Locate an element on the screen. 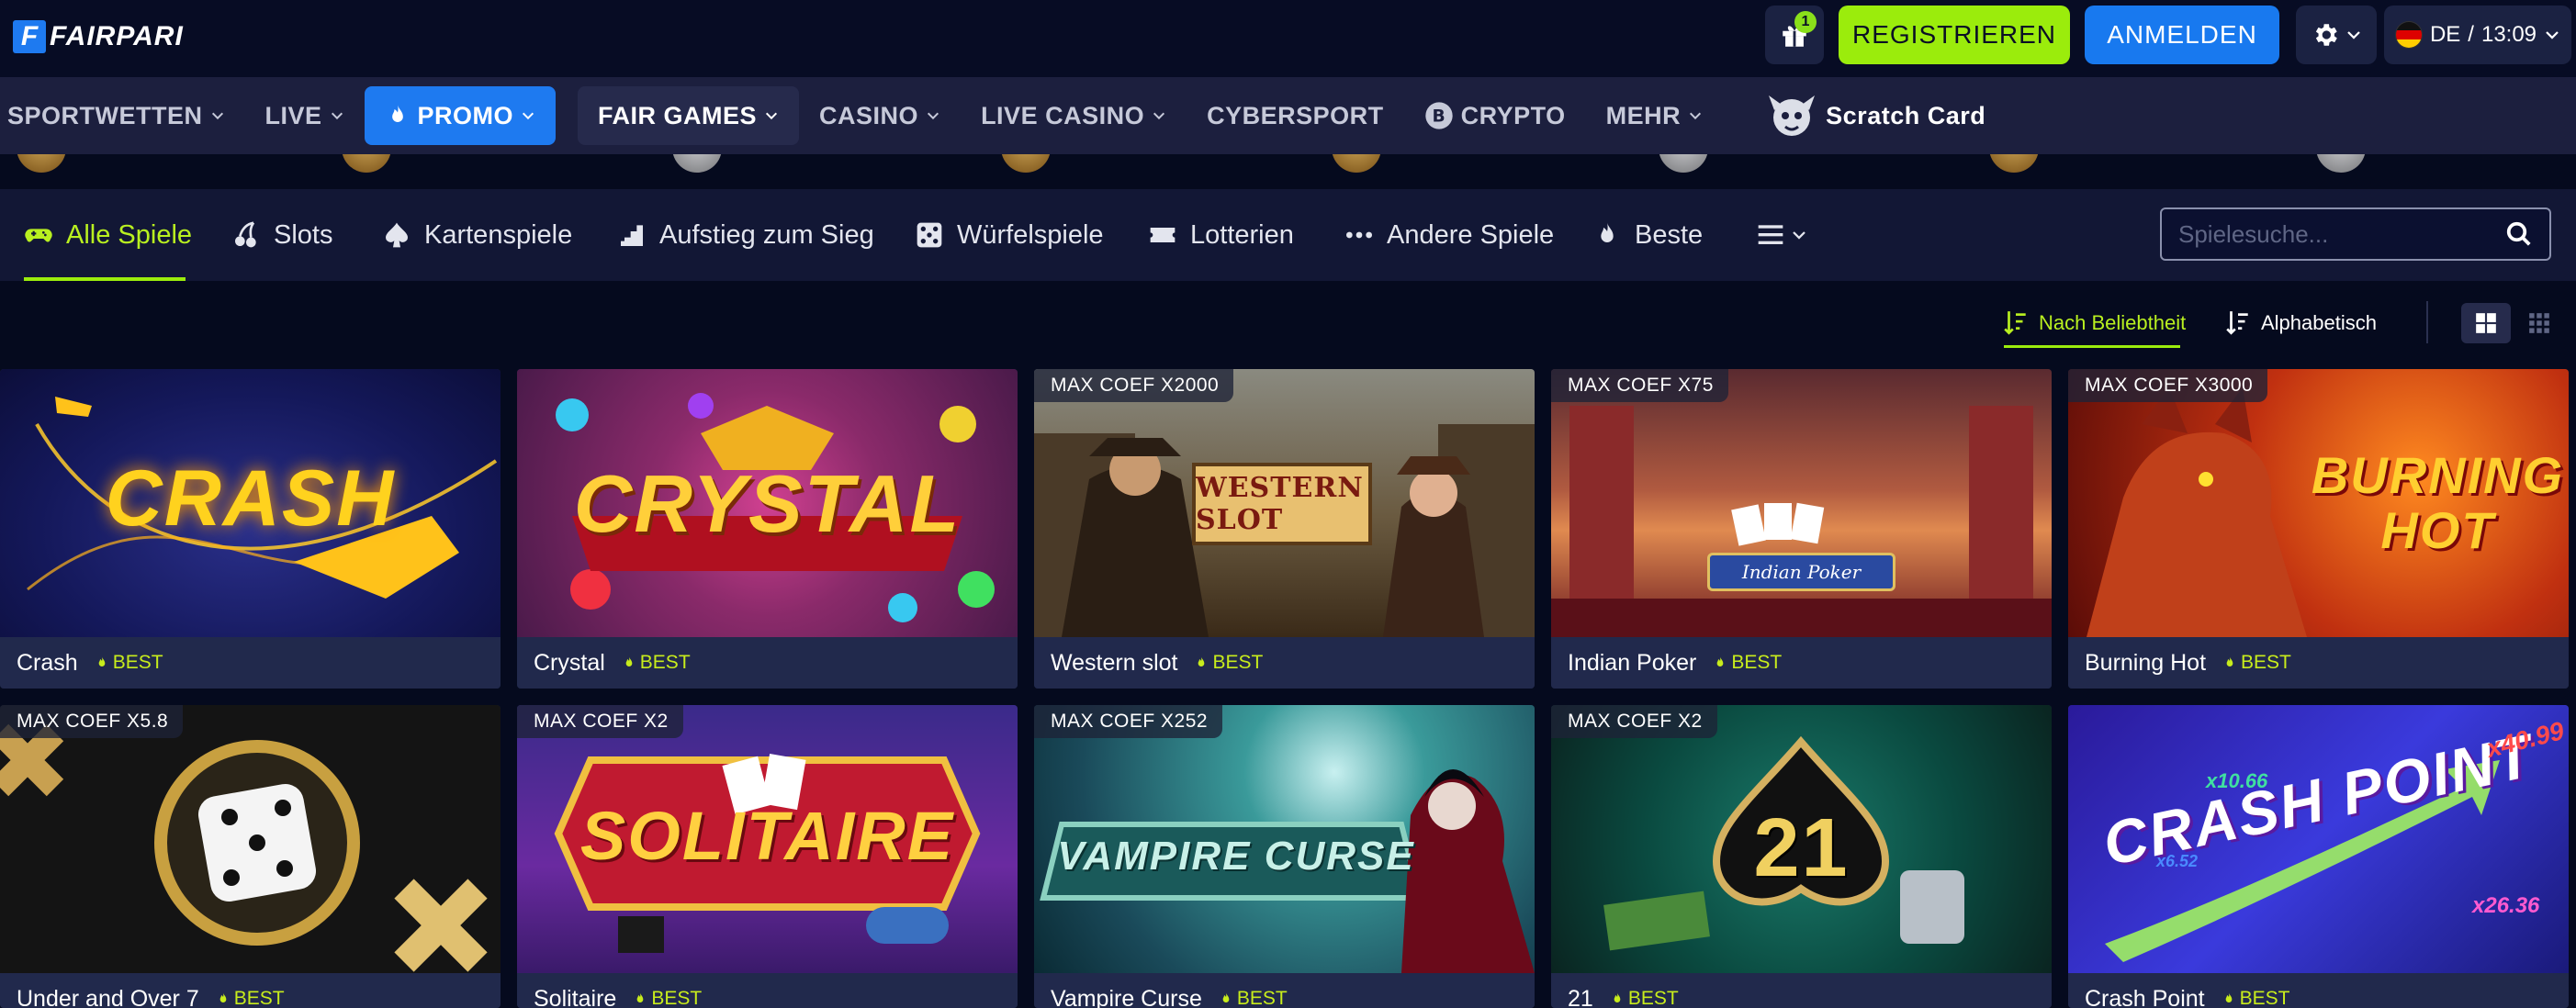  nav-scratch-card: Scratch Card is located at coordinates (1875, 115).